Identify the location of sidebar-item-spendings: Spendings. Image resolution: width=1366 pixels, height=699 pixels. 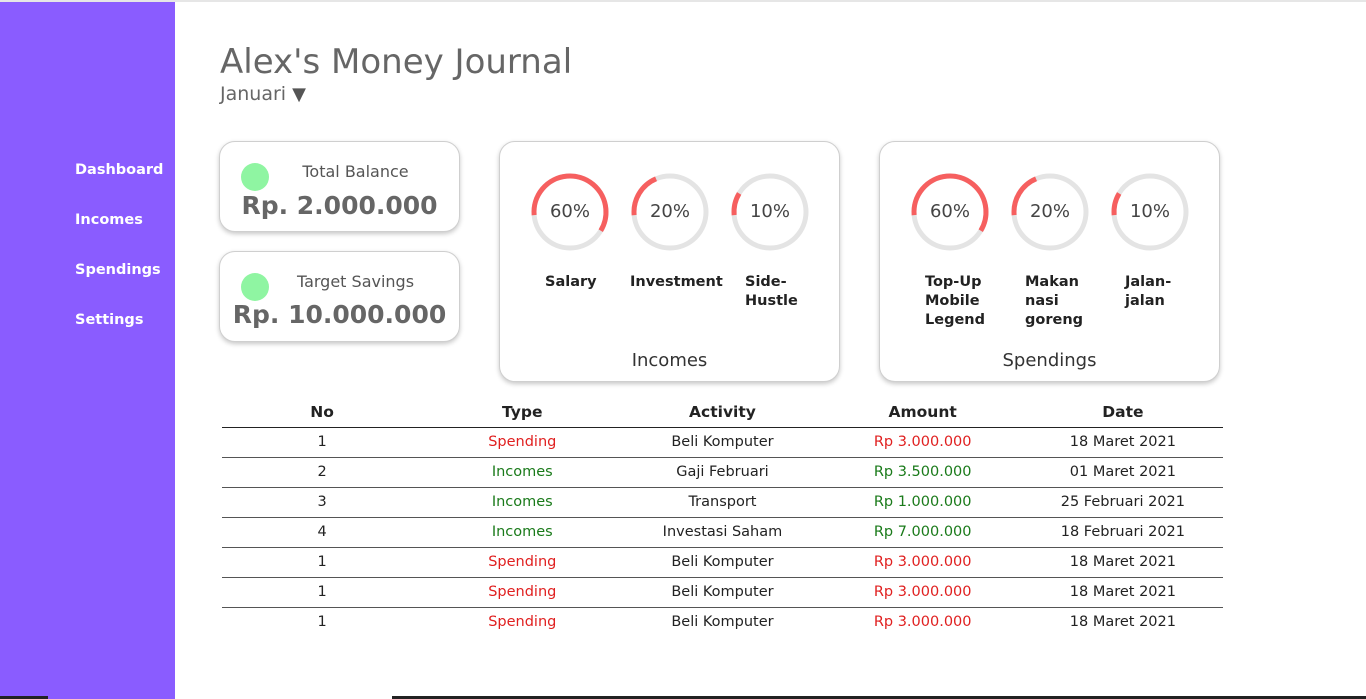
(118, 270).